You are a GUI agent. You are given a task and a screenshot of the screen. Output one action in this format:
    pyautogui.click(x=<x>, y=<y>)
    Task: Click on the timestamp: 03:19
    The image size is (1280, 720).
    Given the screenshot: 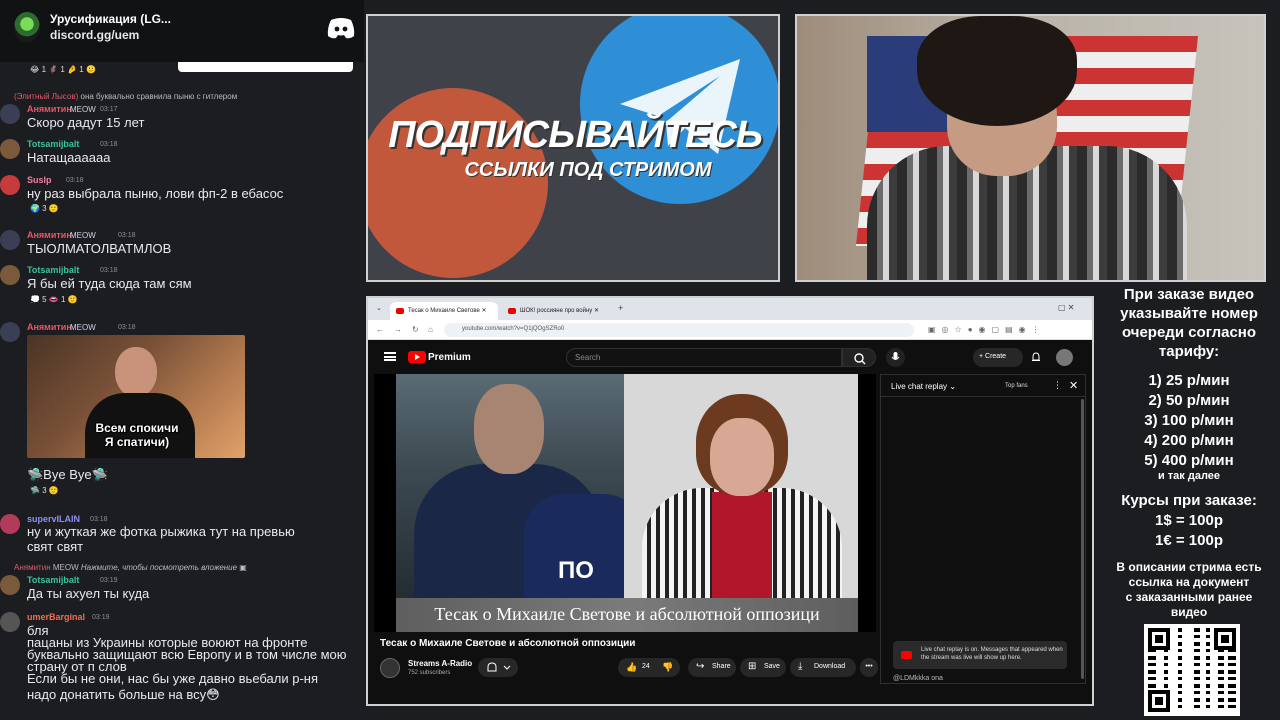 What is the action you would take?
    pyautogui.click(x=101, y=617)
    